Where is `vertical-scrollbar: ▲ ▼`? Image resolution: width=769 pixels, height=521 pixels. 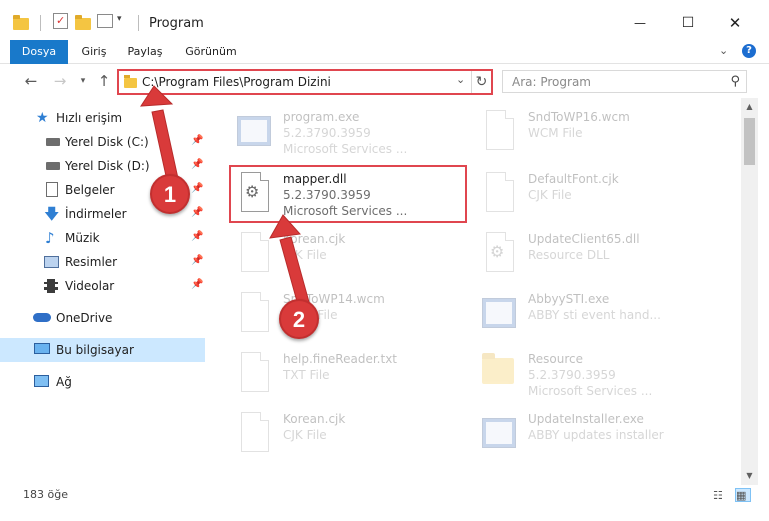
vertical-scrollbar: ▲ ▼ is located at coordinates (749, 291).